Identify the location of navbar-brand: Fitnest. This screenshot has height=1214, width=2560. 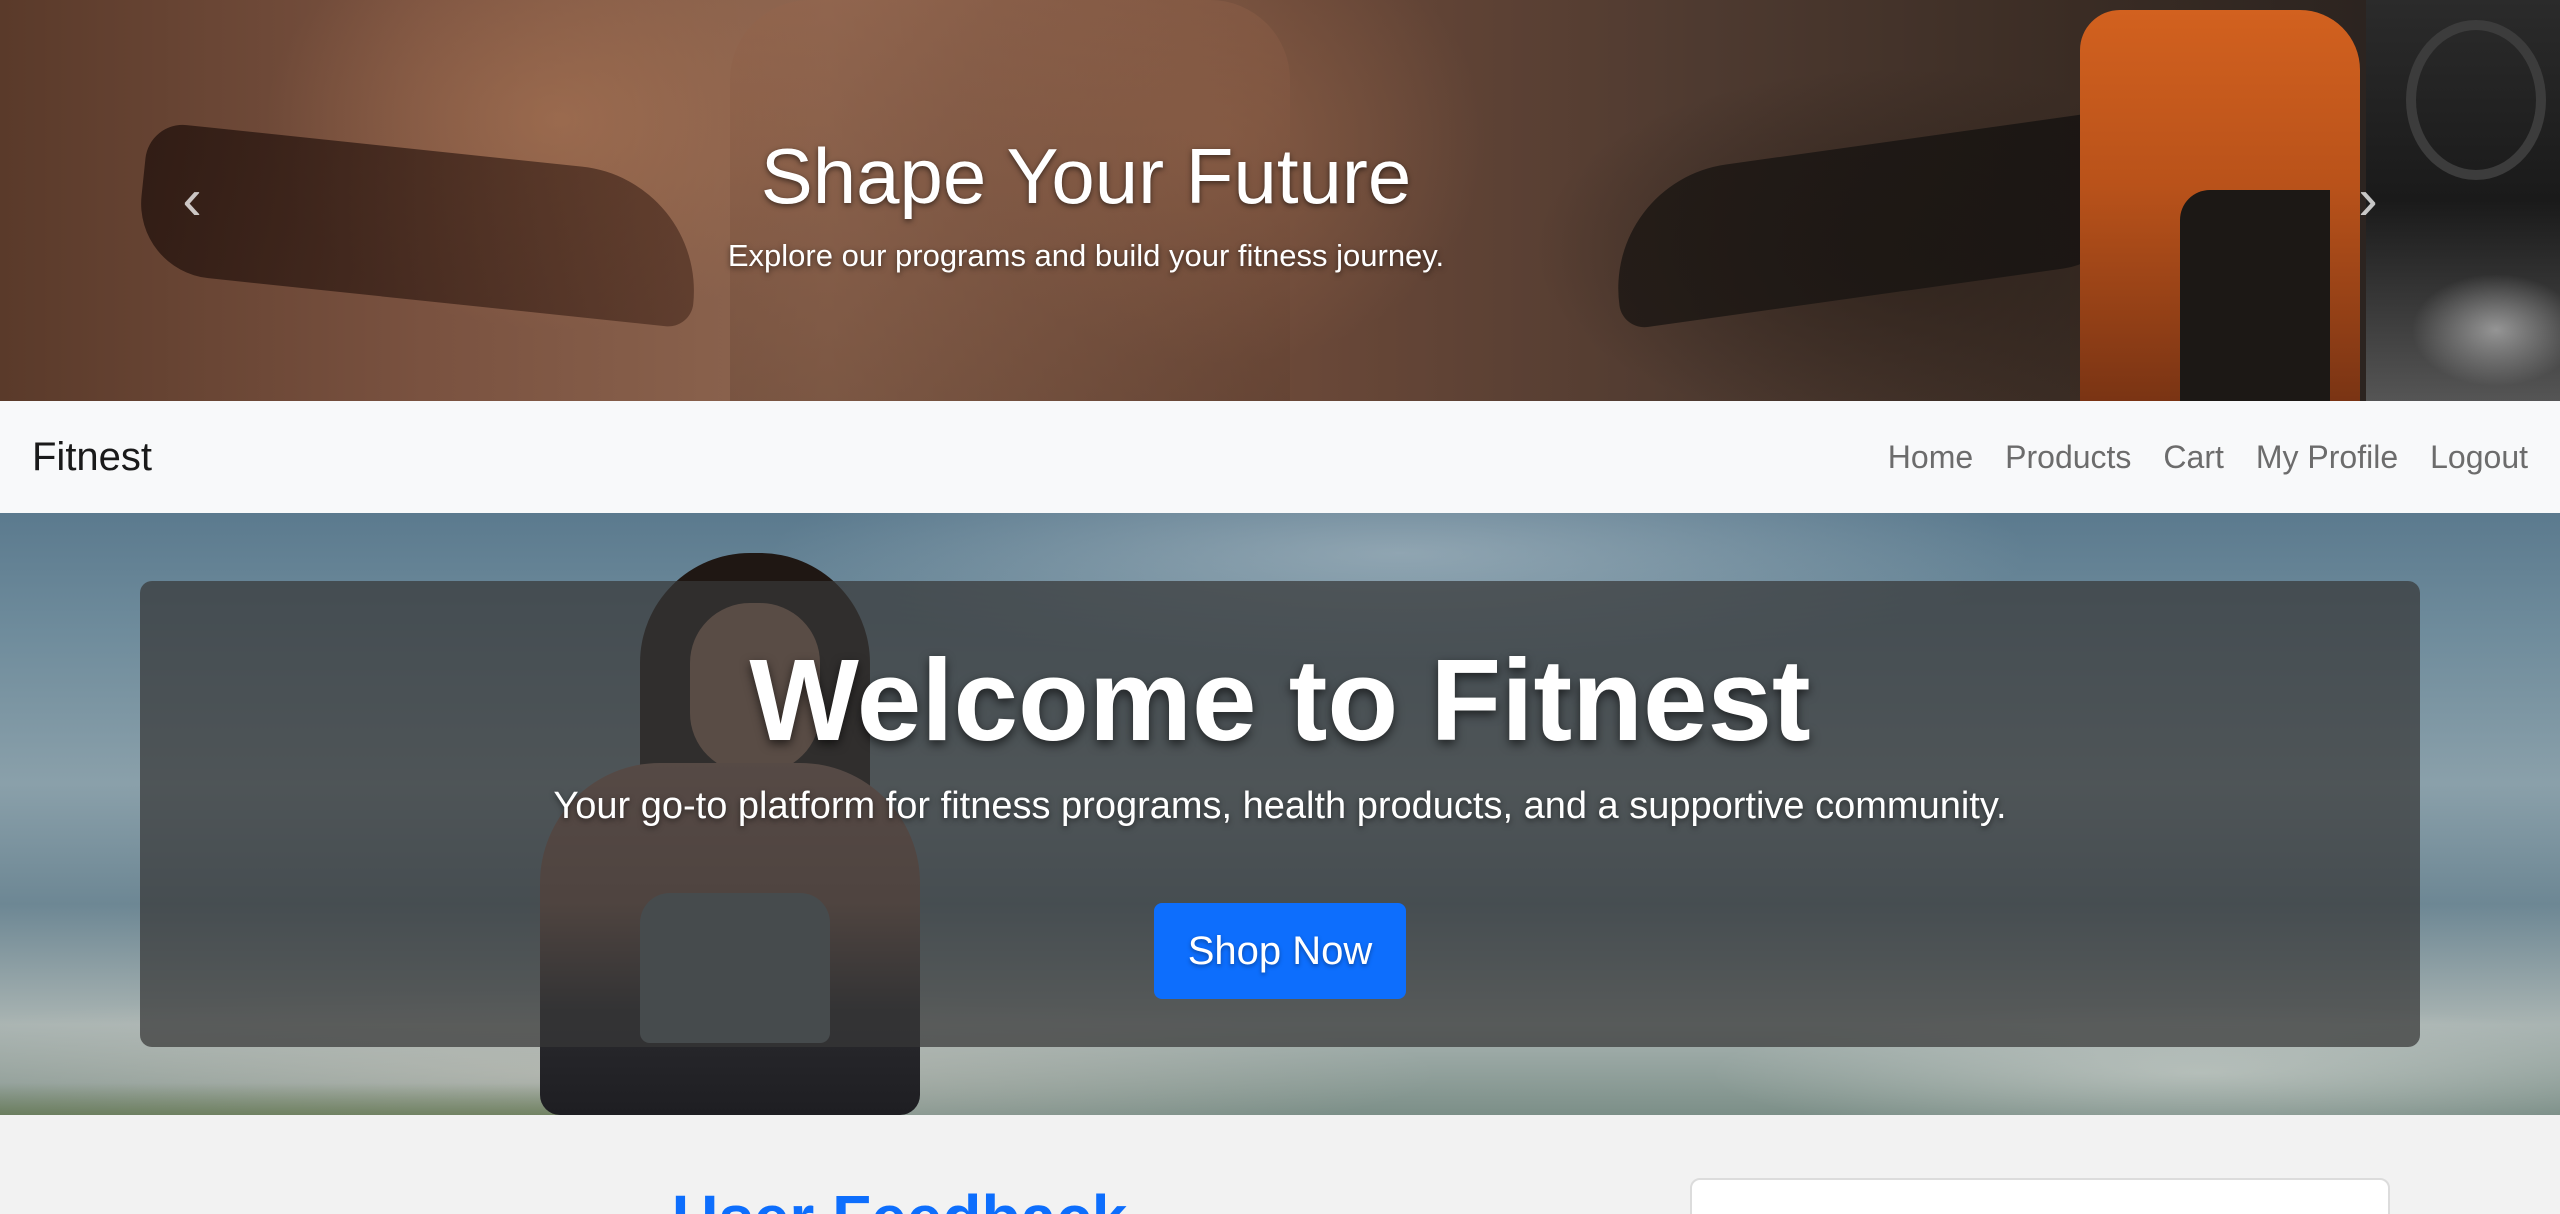
(92, 457).